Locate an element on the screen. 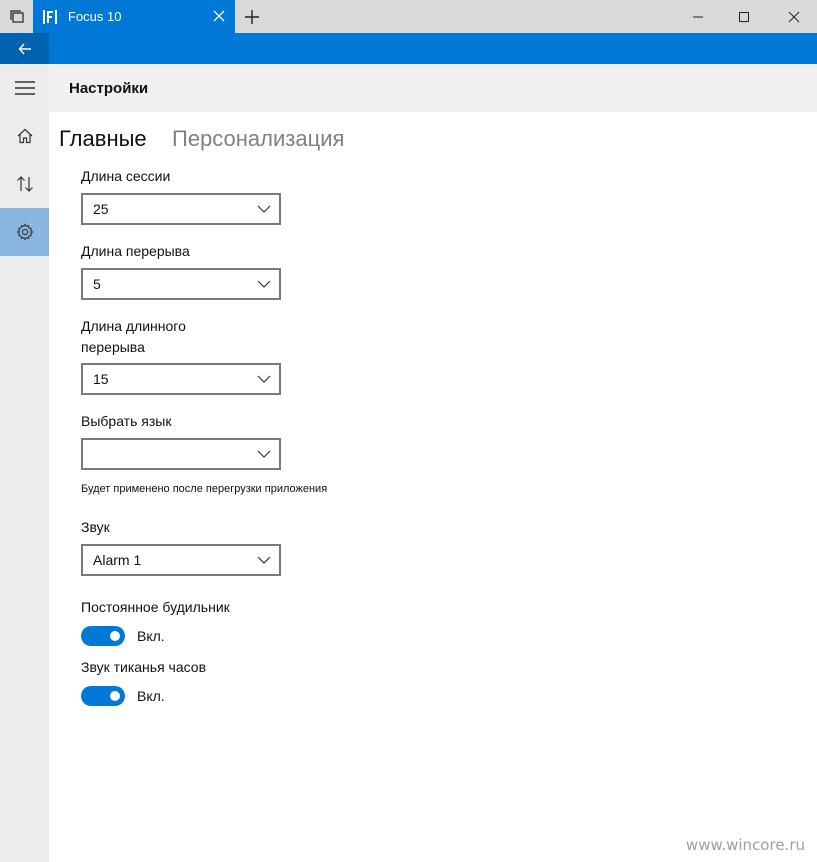 The height and width of the screenshot is (862, 817). persistent-alarm-label: Постоянное будильник is located at coordinates (155, 607).